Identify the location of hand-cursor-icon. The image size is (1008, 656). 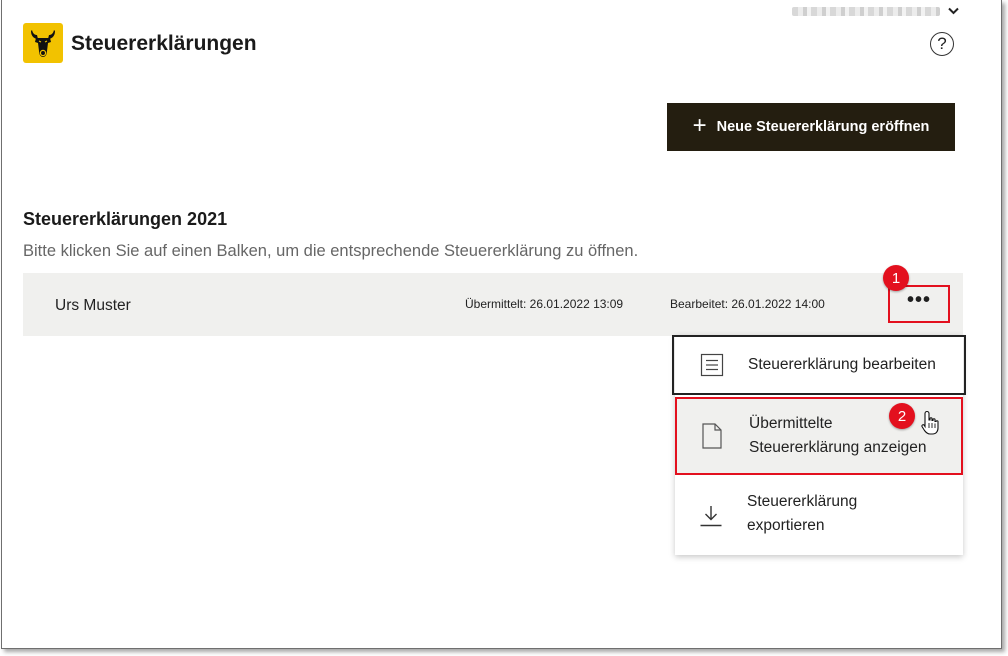
(930, 425).